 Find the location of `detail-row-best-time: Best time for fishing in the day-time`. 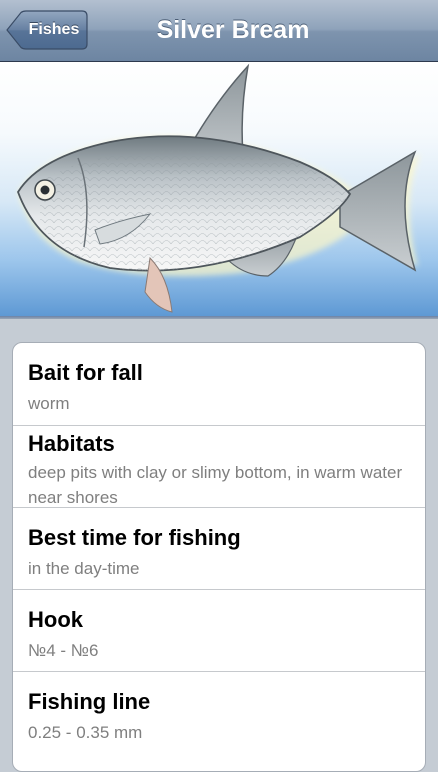

detail-row-best-time: Best time for fishing in the day-time is located at coordinates (219, 549).